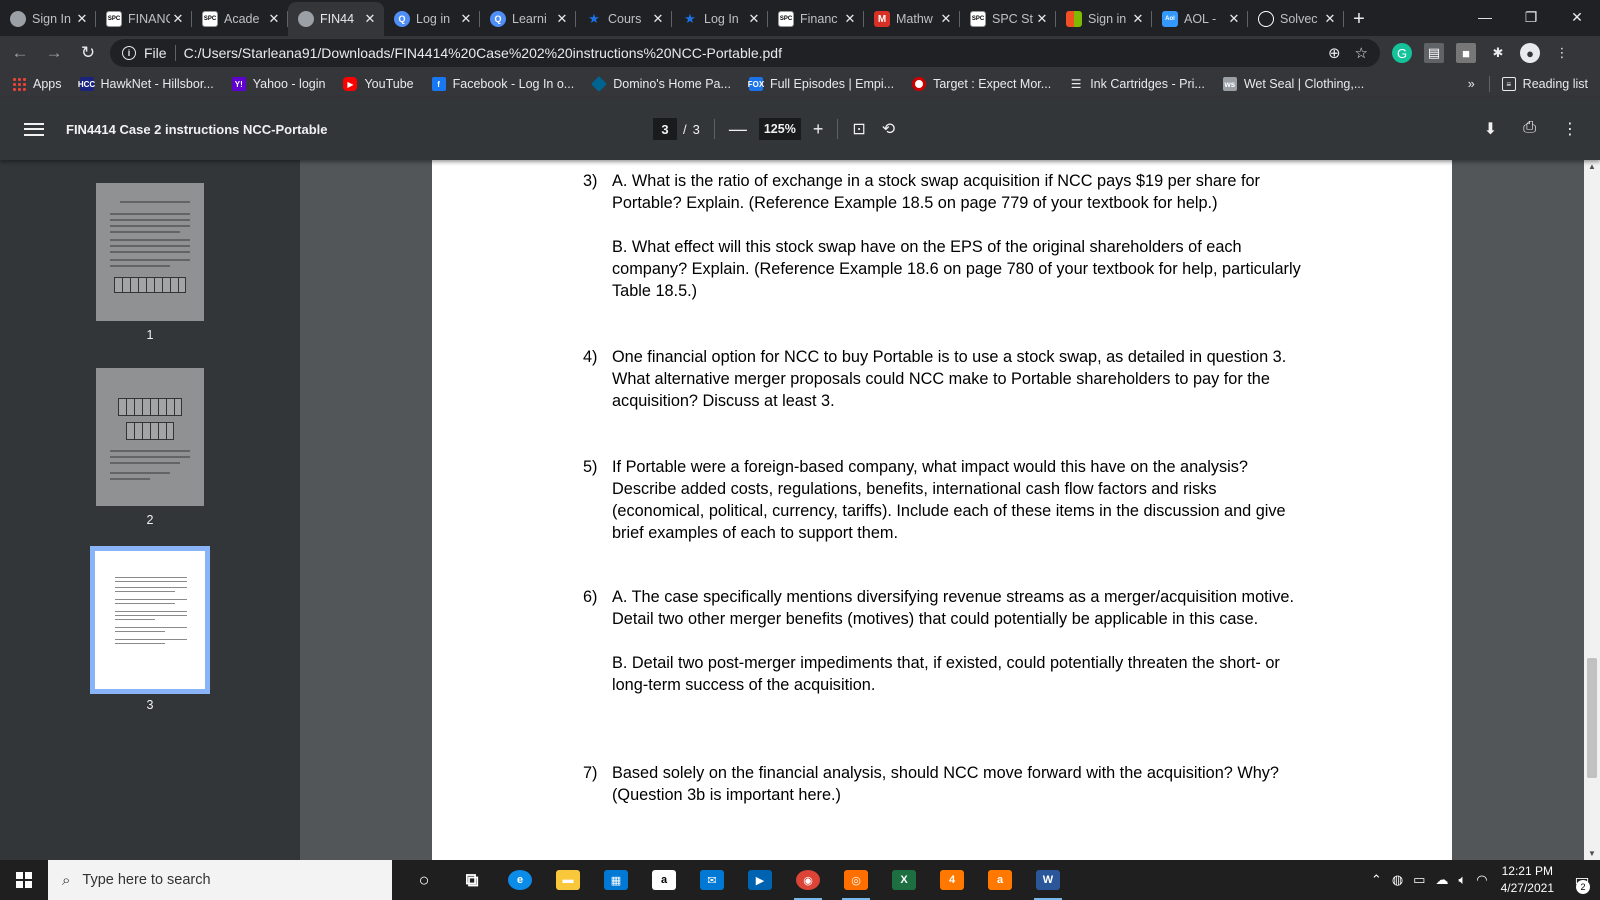 The image size is (1600, 900). I want to click on taskbar-app-button: e, so click(520, 880).